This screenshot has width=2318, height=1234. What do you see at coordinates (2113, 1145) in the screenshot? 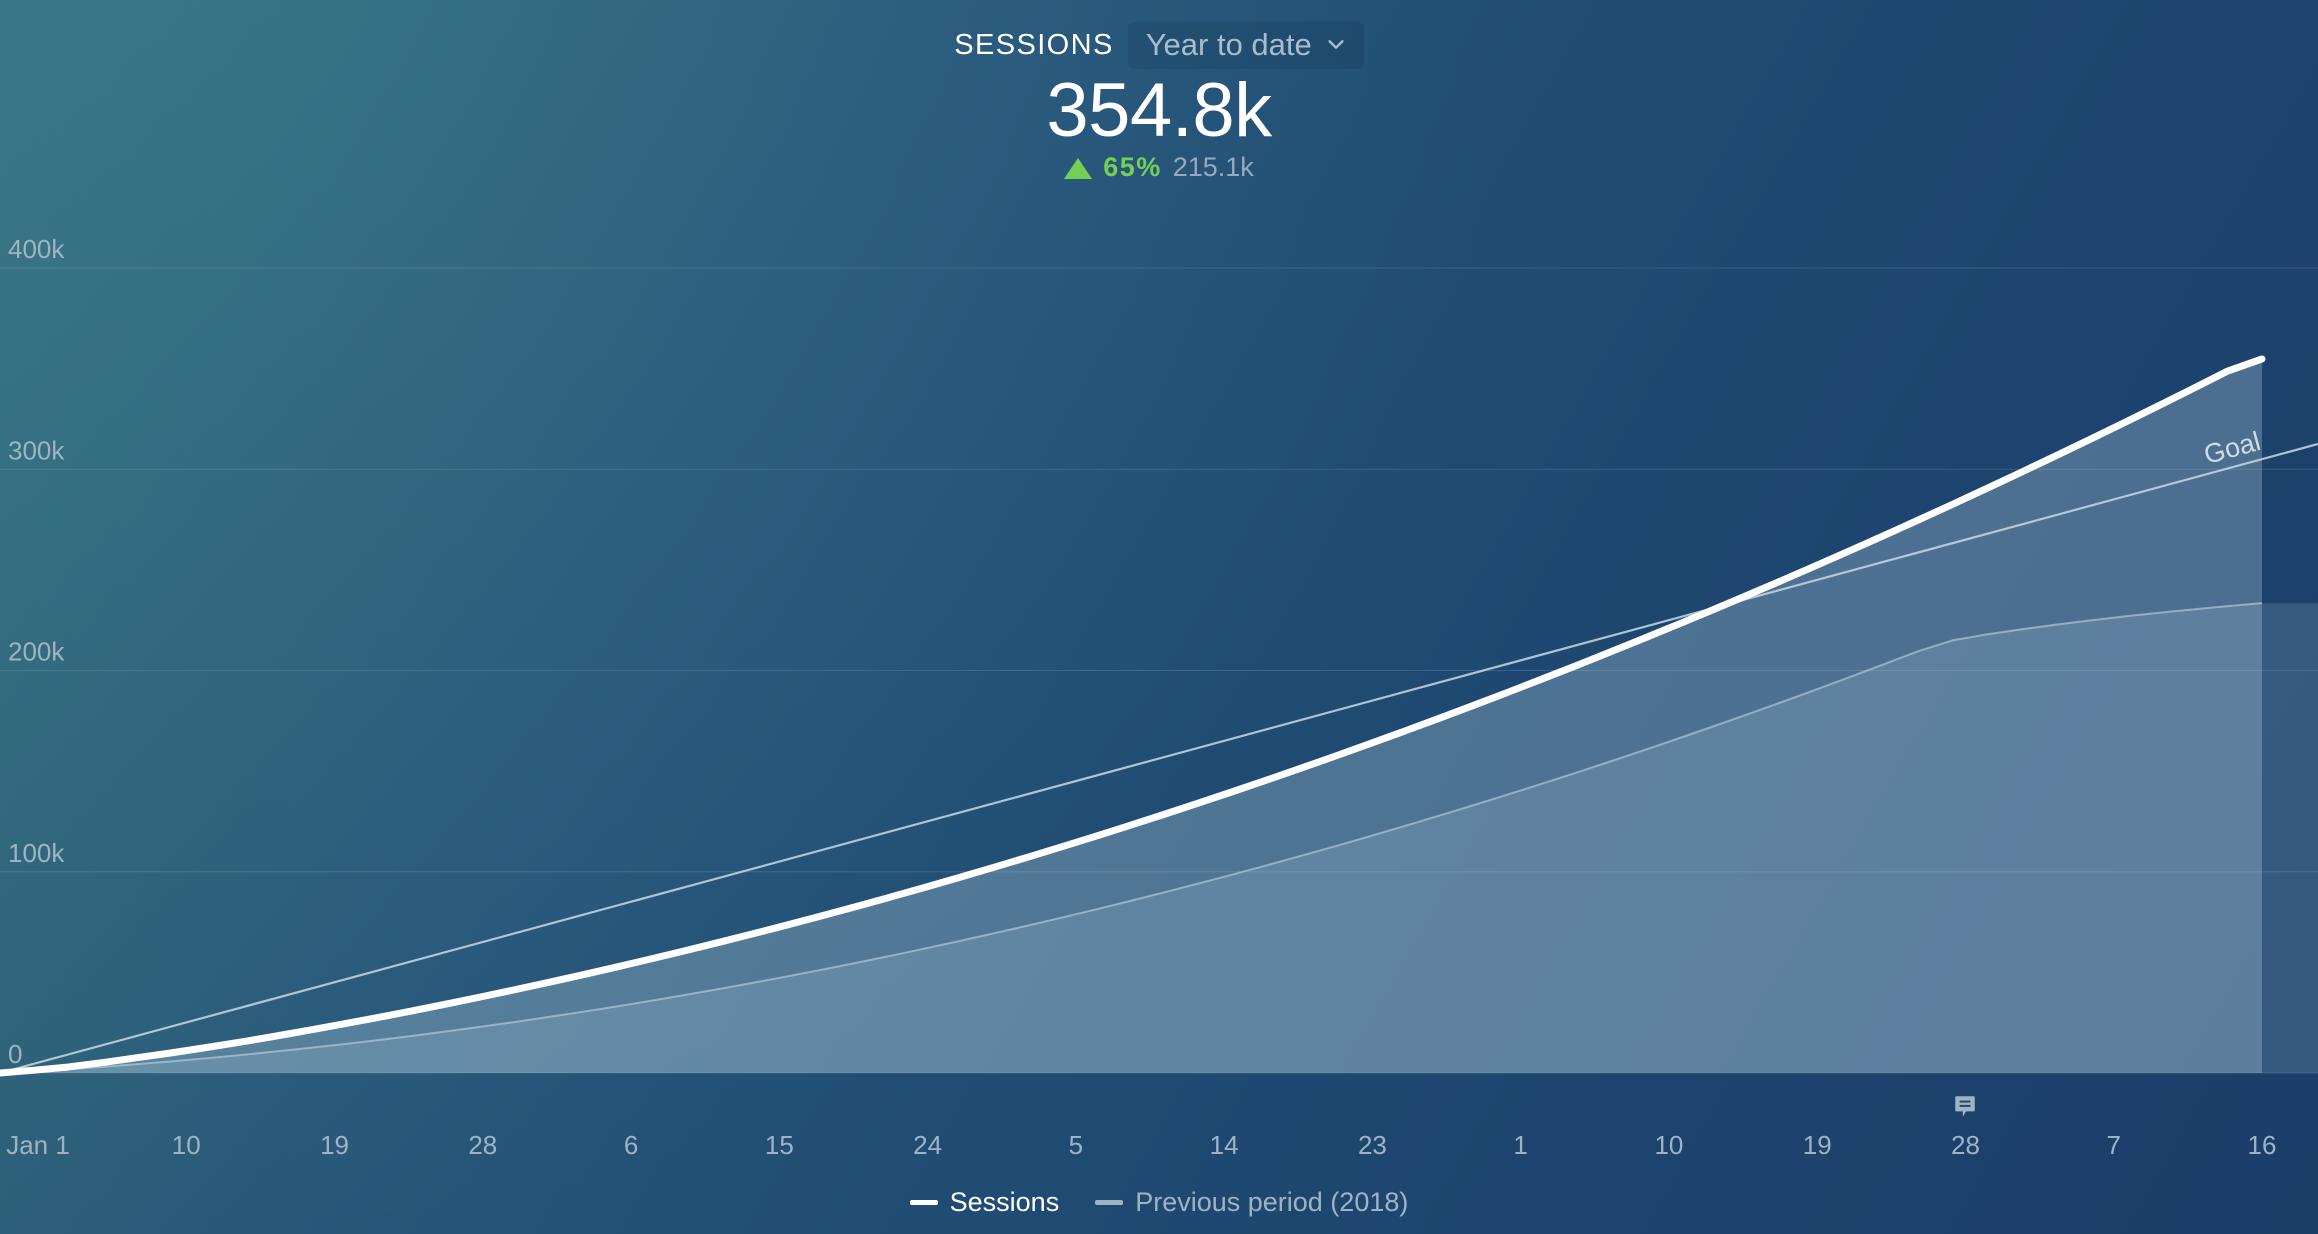
I see `svg-text: 7` at bounding box center [2113, 1145].